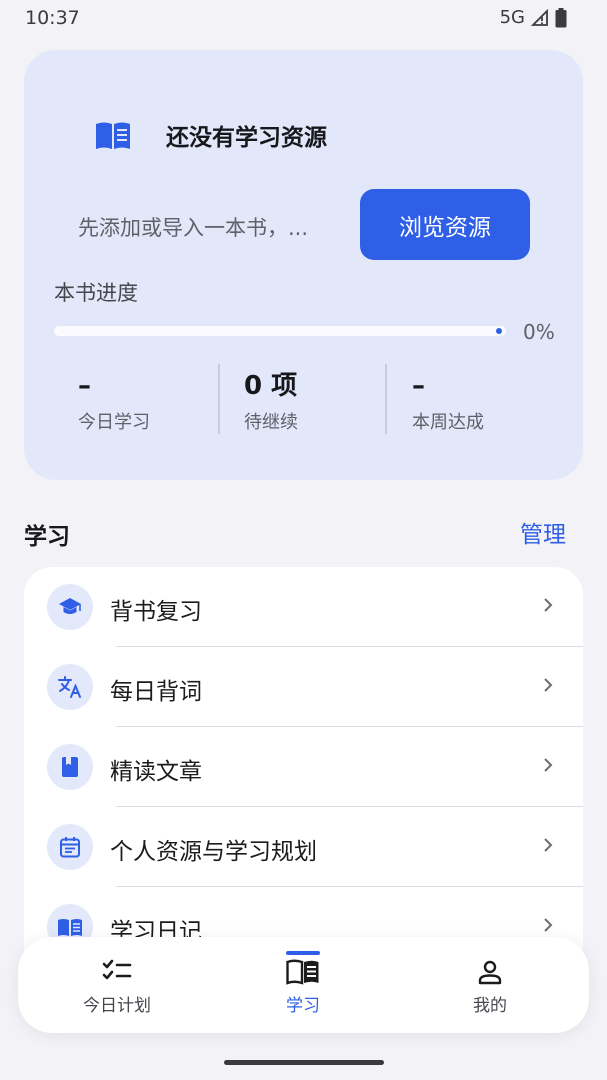 Image resolution: width=607 pixels, height=1080 pixels. What do you see at coordinates (445, 224) in the screenshot?
I see `browse-resources-button: 浏览资源` at bounding box center [445, 224].